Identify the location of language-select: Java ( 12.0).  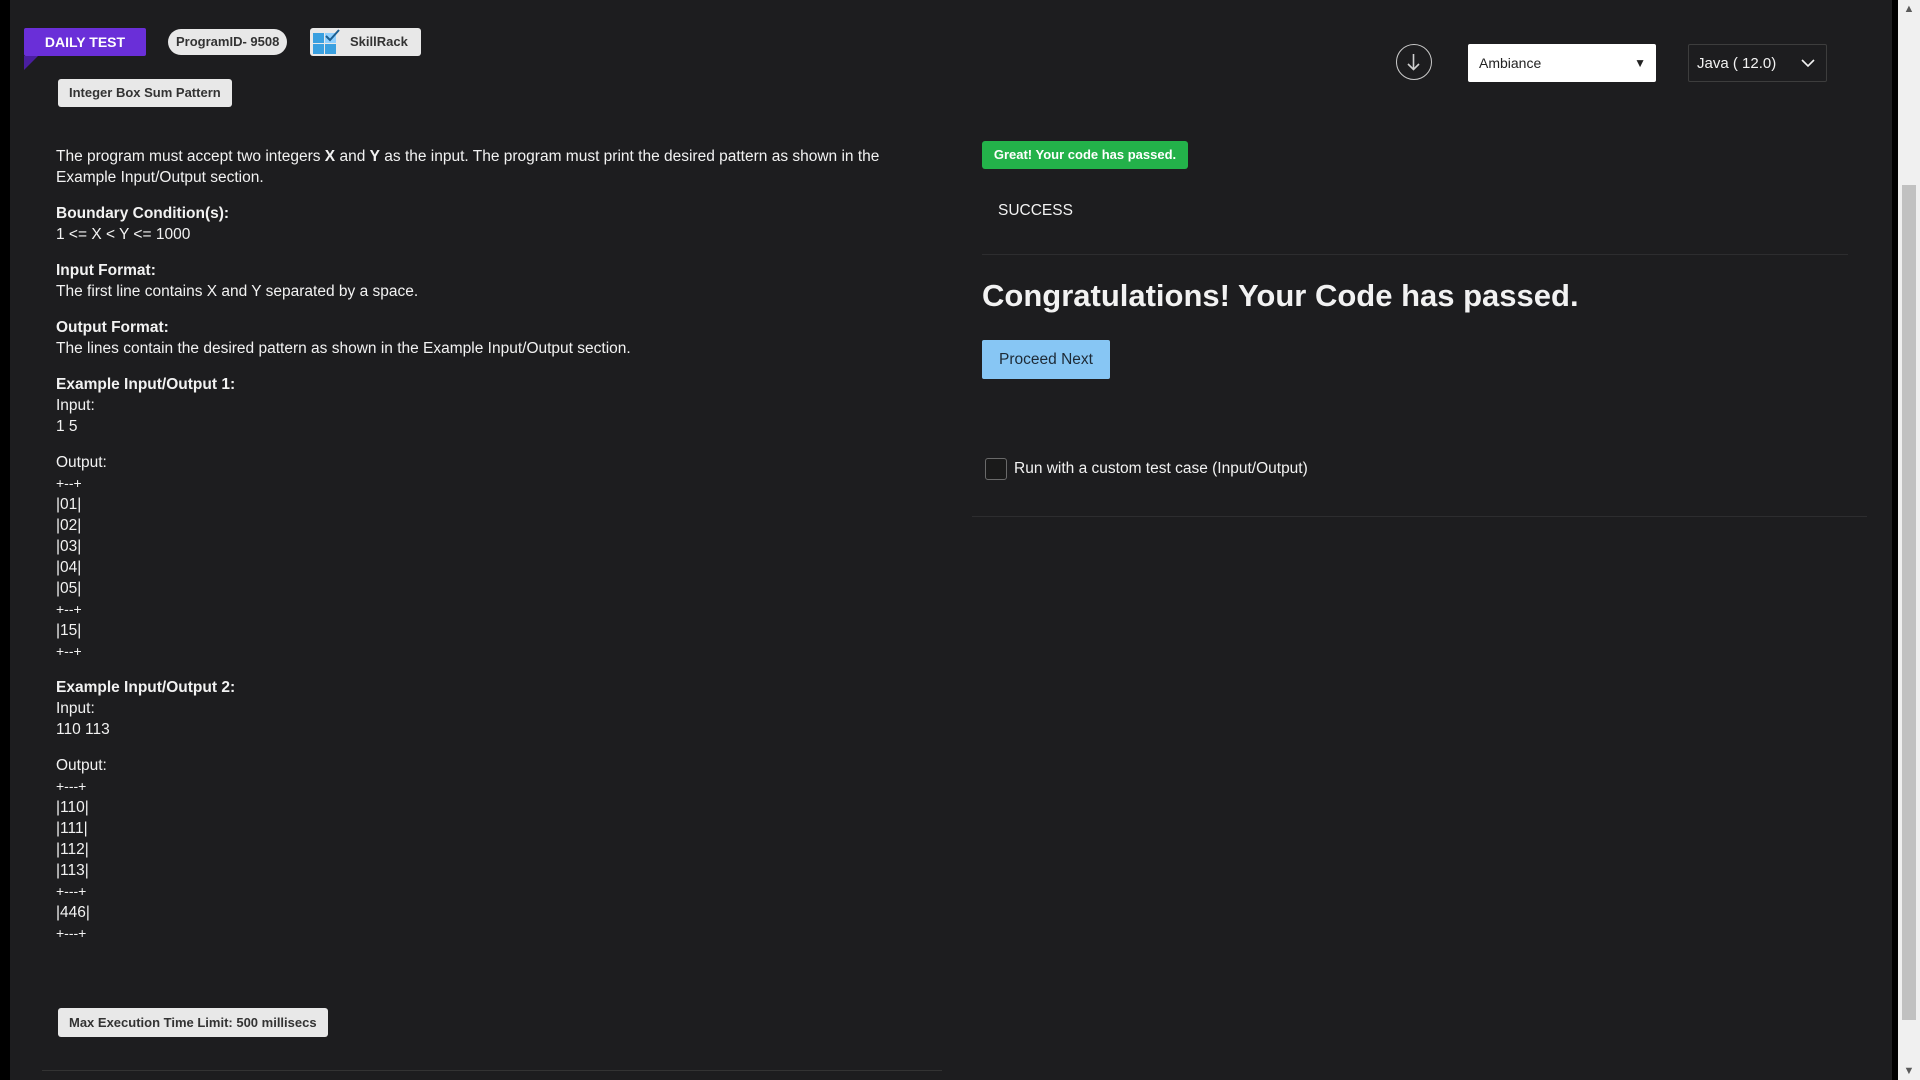
(1757, 63).